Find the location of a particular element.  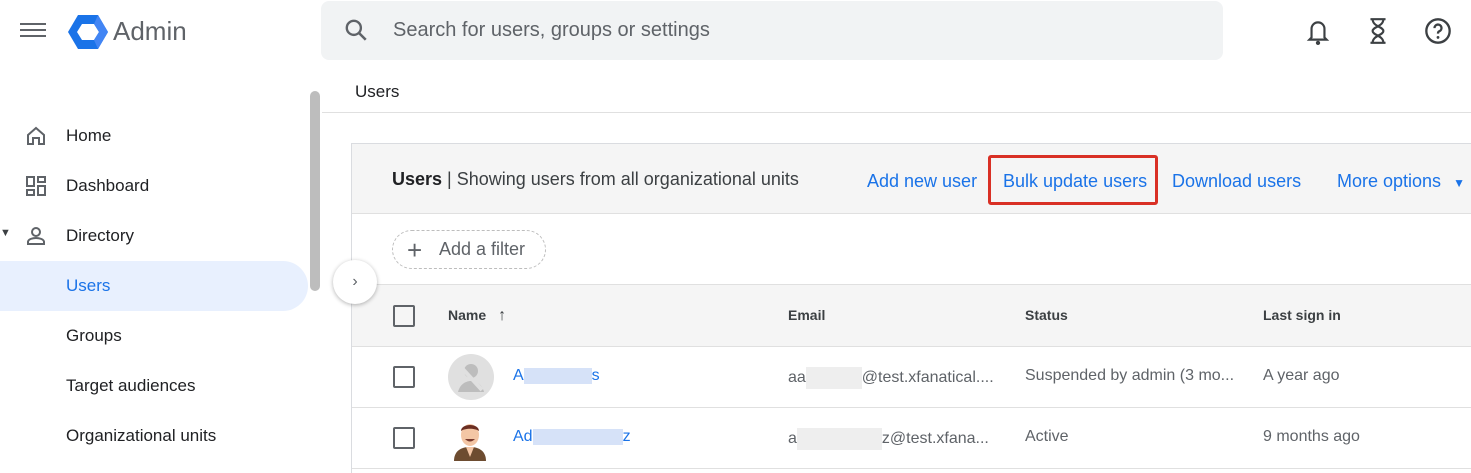

chevron-right-icon: › is located at coordinates (355, 281).